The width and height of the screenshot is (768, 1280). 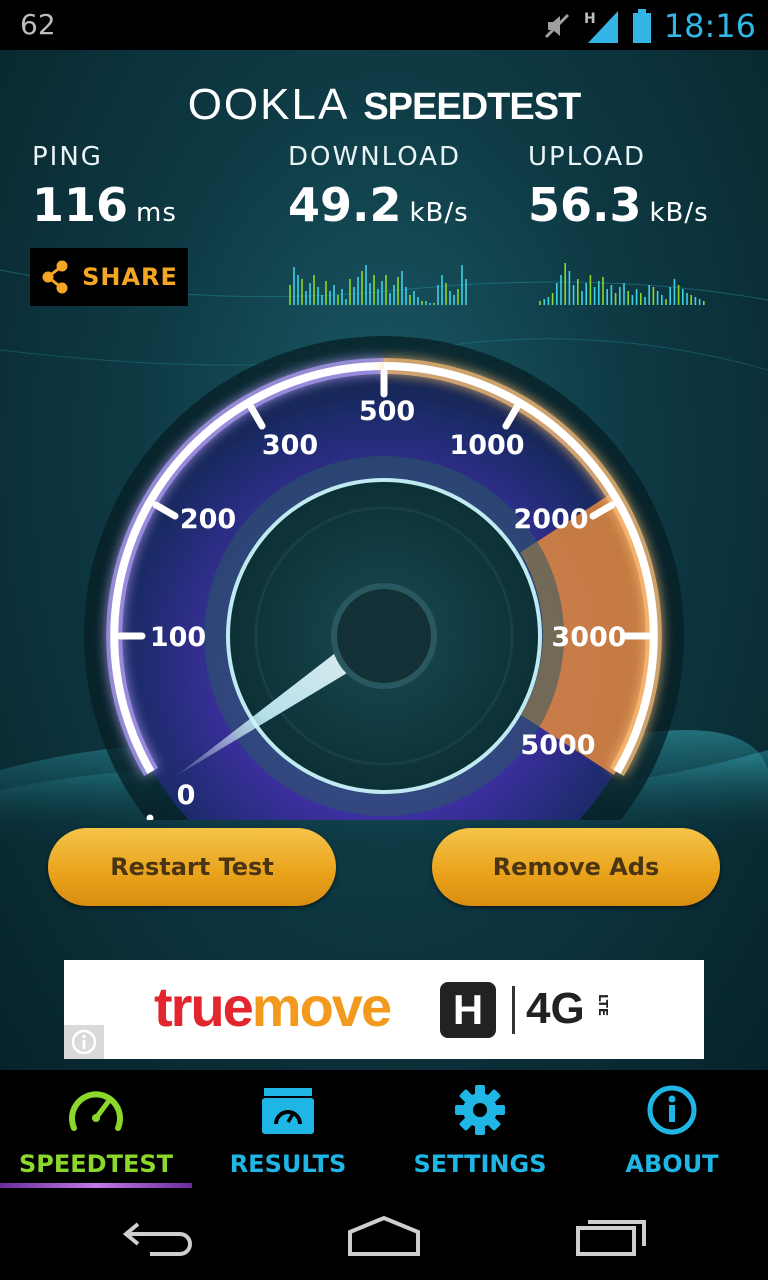 What do you see at coordinates (588, 637) in the screenshot?
I see `tick-label-3000: 3000` at bounding box center [588, 637].